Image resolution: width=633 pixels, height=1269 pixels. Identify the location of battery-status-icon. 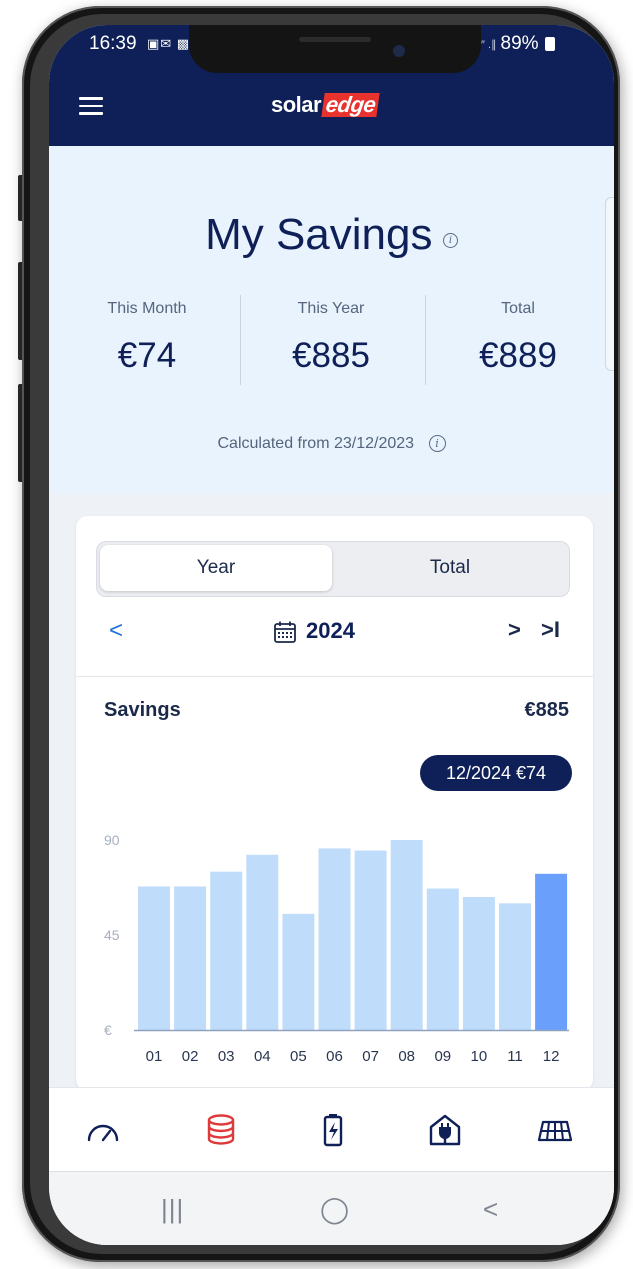
(549, 44).